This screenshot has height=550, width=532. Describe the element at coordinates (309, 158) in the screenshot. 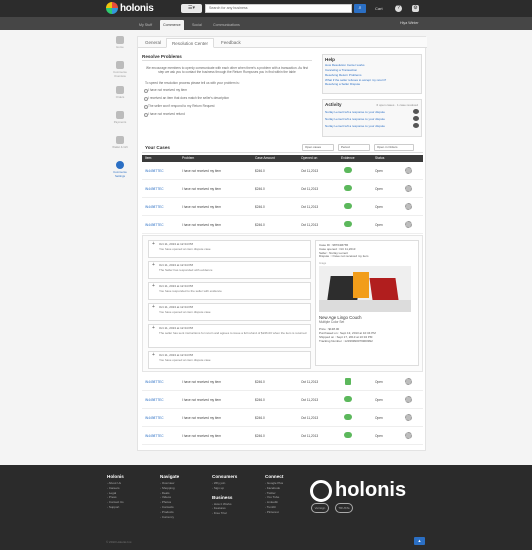

I see `col-opened: Opened on` at that location.